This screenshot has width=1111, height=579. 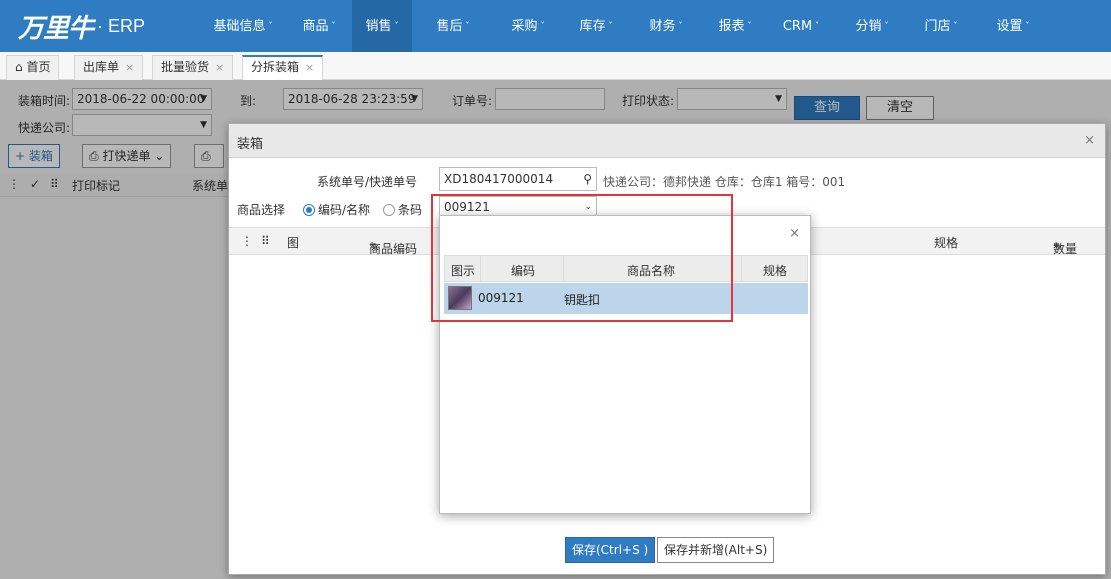 I want to click on nav-item: 分销 ˅, so click(x=872, y=26).